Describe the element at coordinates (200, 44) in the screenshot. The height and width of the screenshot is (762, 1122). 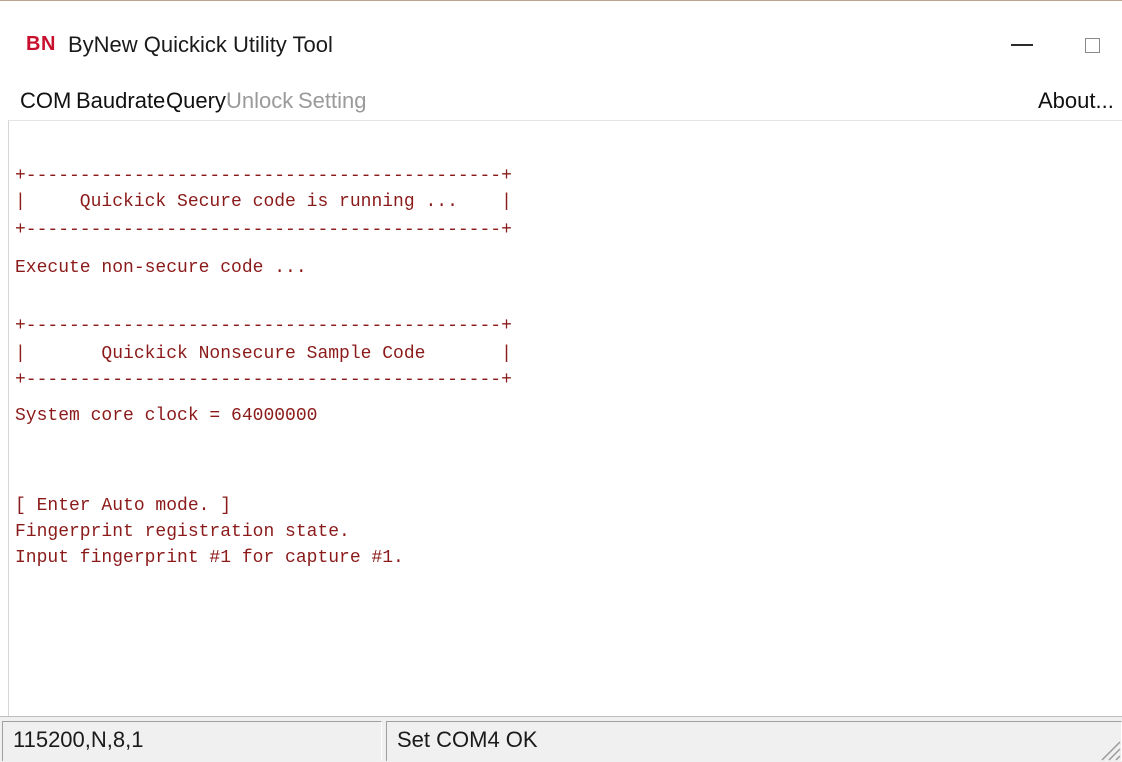
I see `window-title: ByNew Quickick Utility Tool` at that location.